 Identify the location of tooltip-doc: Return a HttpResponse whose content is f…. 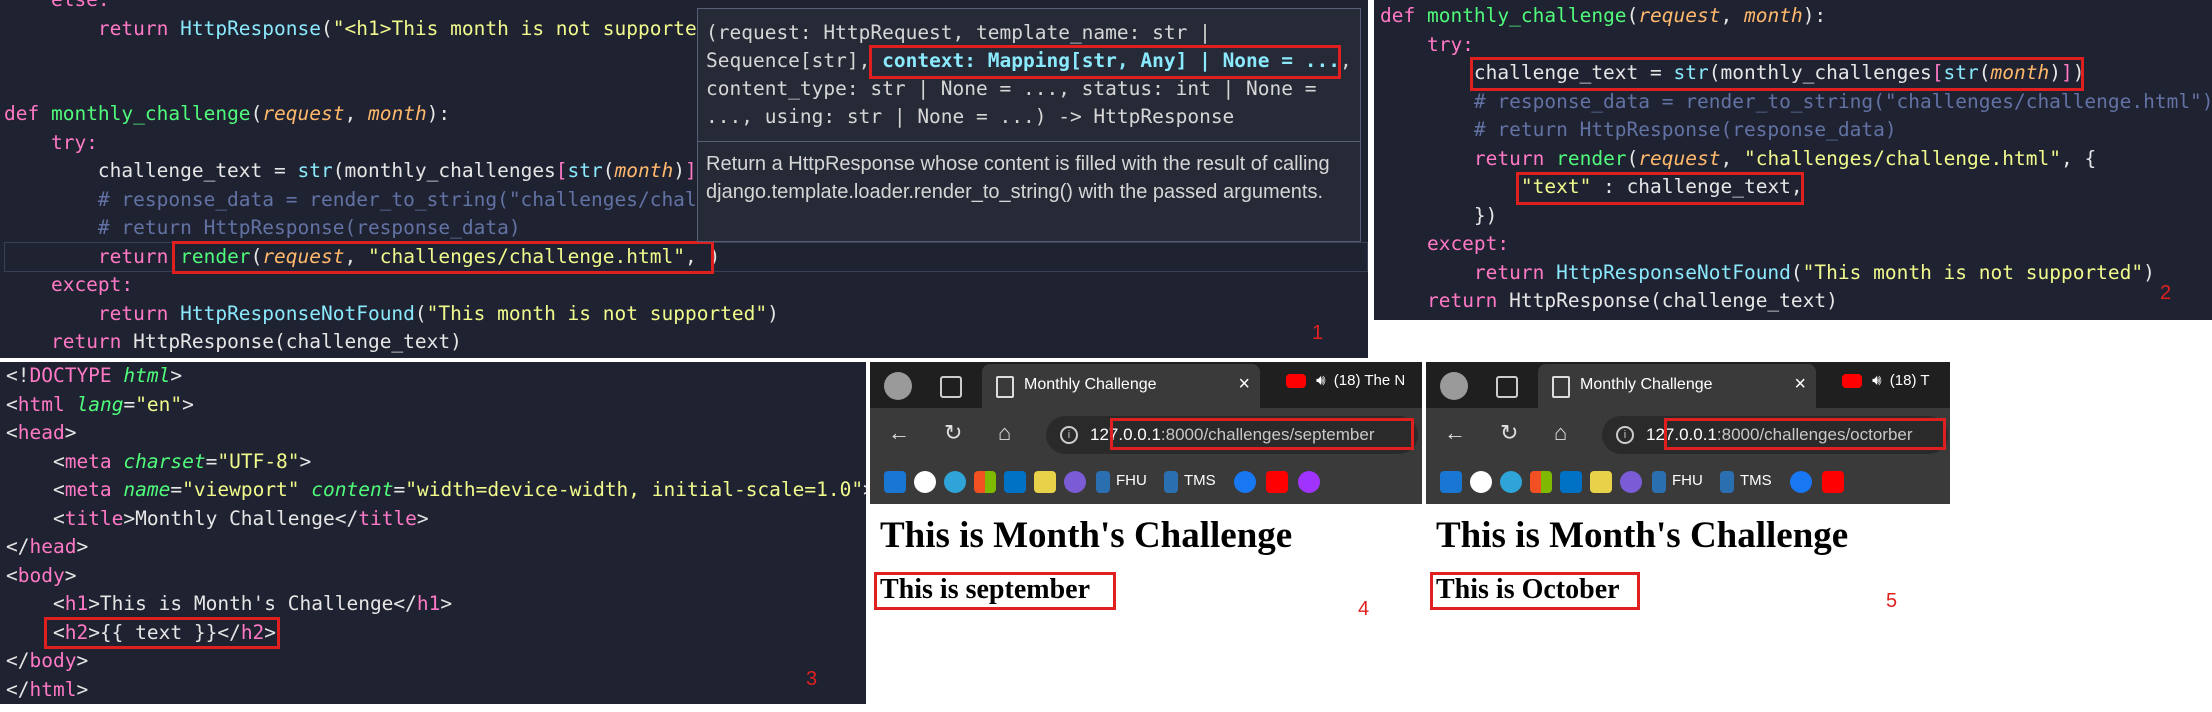
(1018, 178).